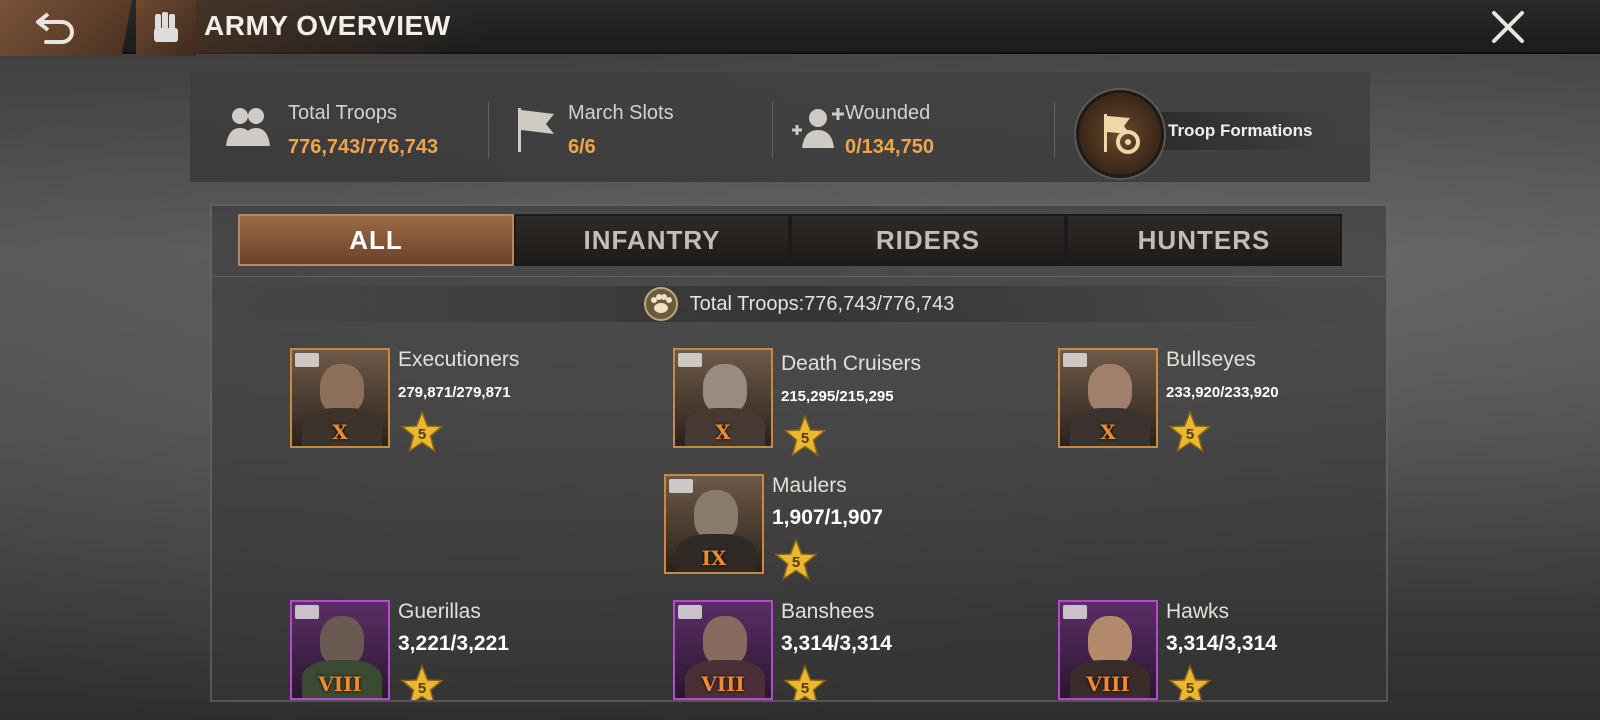  I want to click on troop-formations-button, so click(1120, 134).